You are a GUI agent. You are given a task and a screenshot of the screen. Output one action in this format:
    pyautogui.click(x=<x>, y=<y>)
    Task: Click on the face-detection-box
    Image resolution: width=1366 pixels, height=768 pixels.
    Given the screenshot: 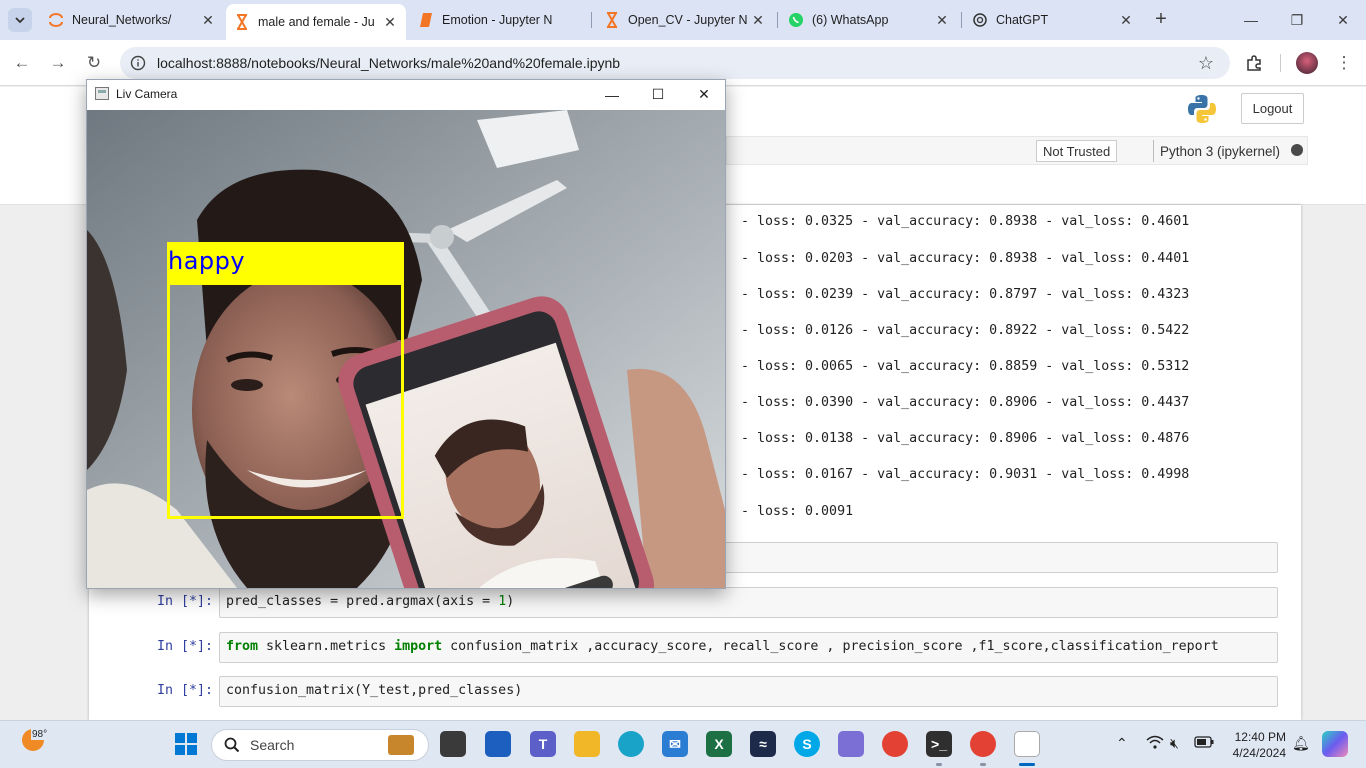 What is the action you would take?
    pyautogui.click(x=285, y=400)
    